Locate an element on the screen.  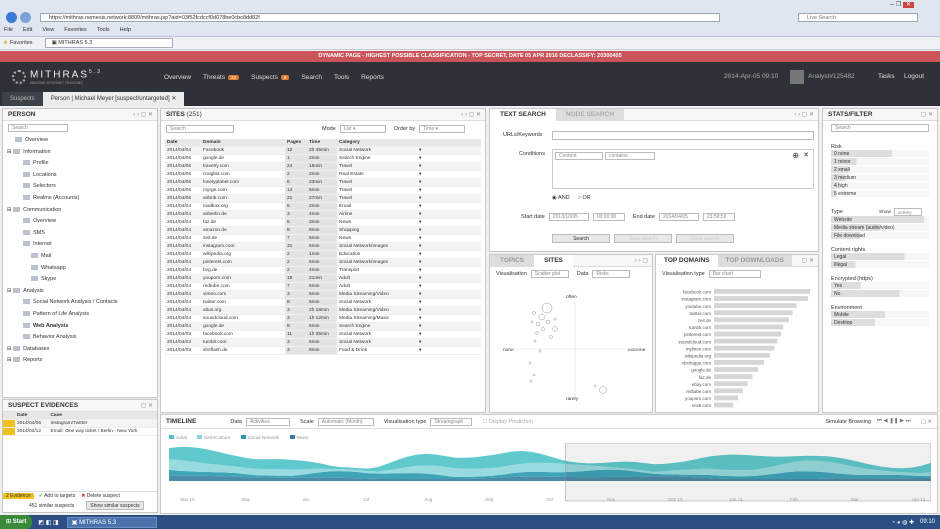
forward-icon is located at coordinates (25, 17).